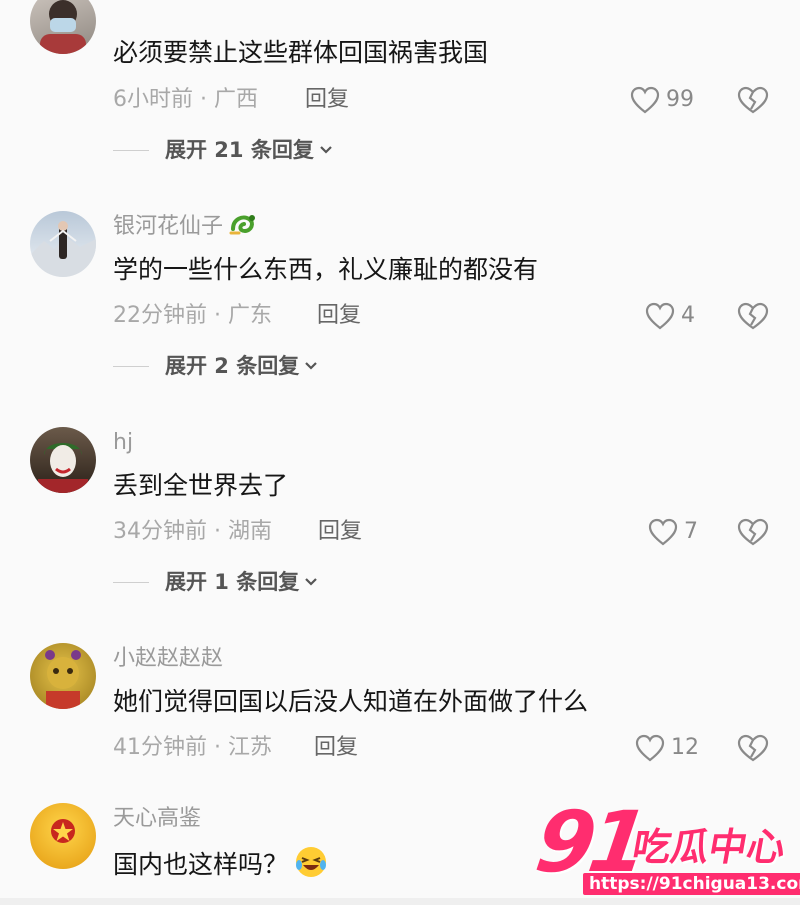  What do you see at coordinates (244, 228) in the screenshot?
I see `dragon-emoji-icon` at bounding box center [244, 228].